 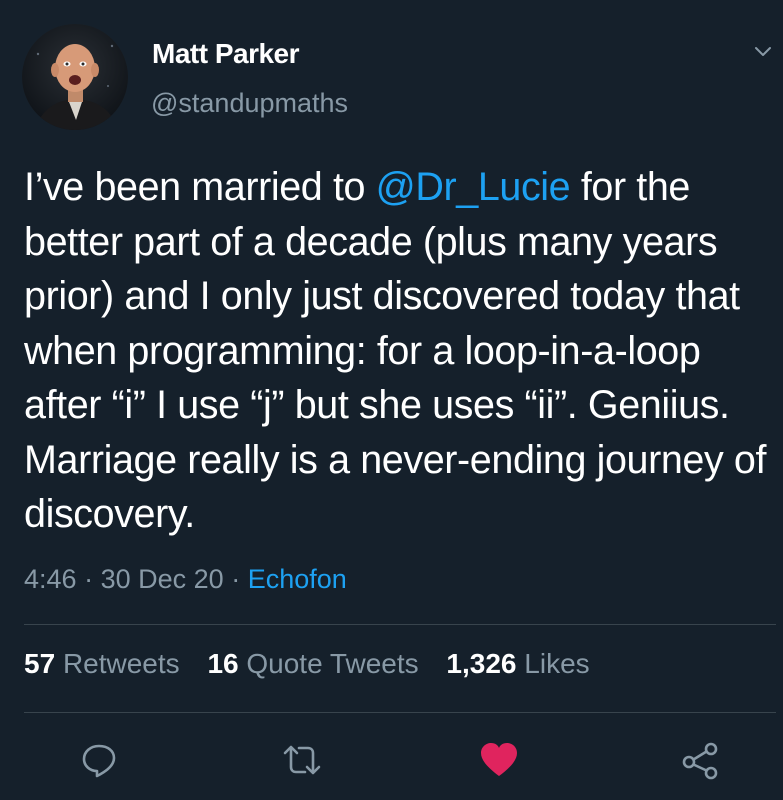 What do you see at coordinates (517, 663) in the screenshot?
I see `likes-stat: 1,326 Likes` at bounding box center [517, 663].